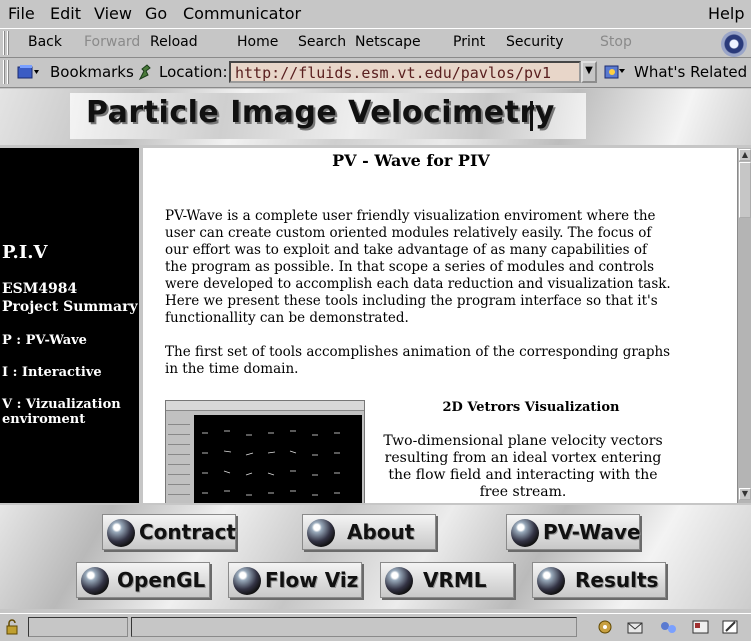 Image resolution: width=751 pixels, height=641 pixels. What do you see at coordinates (156, 13) in the screenshot?
I see `menu-go: Go` at bounding box center [156, 13].